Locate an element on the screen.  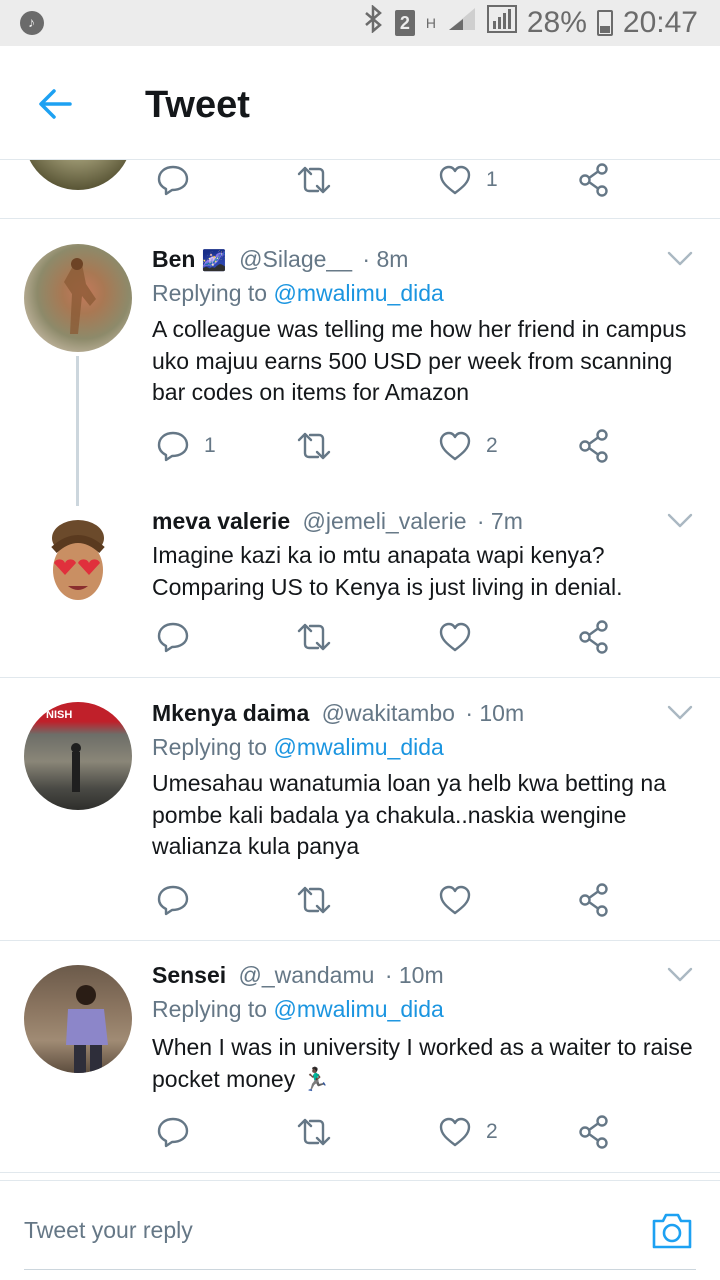
name-emoji: 🌌 is located at coordinates (214, 261).